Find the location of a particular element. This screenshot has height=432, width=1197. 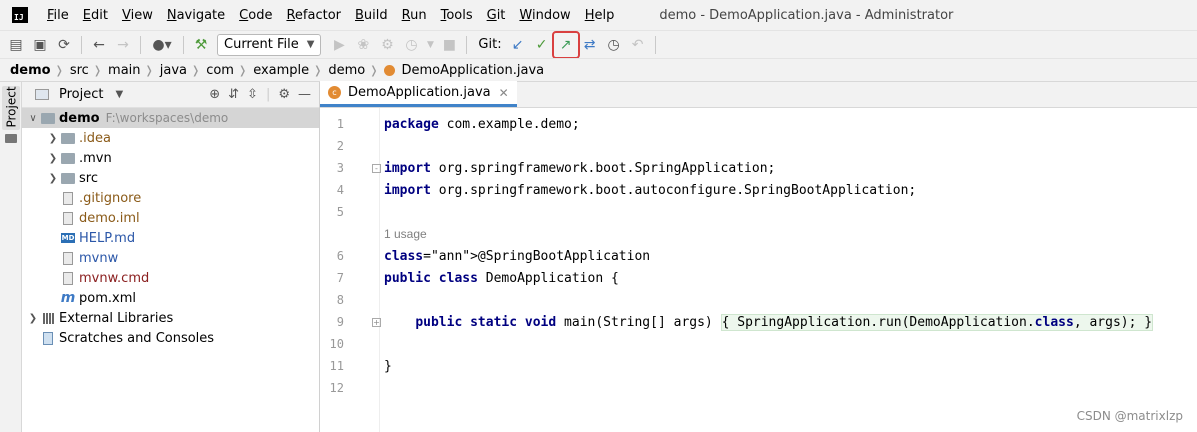

breadcrumb-item: main is located at coordinates (123, 70).